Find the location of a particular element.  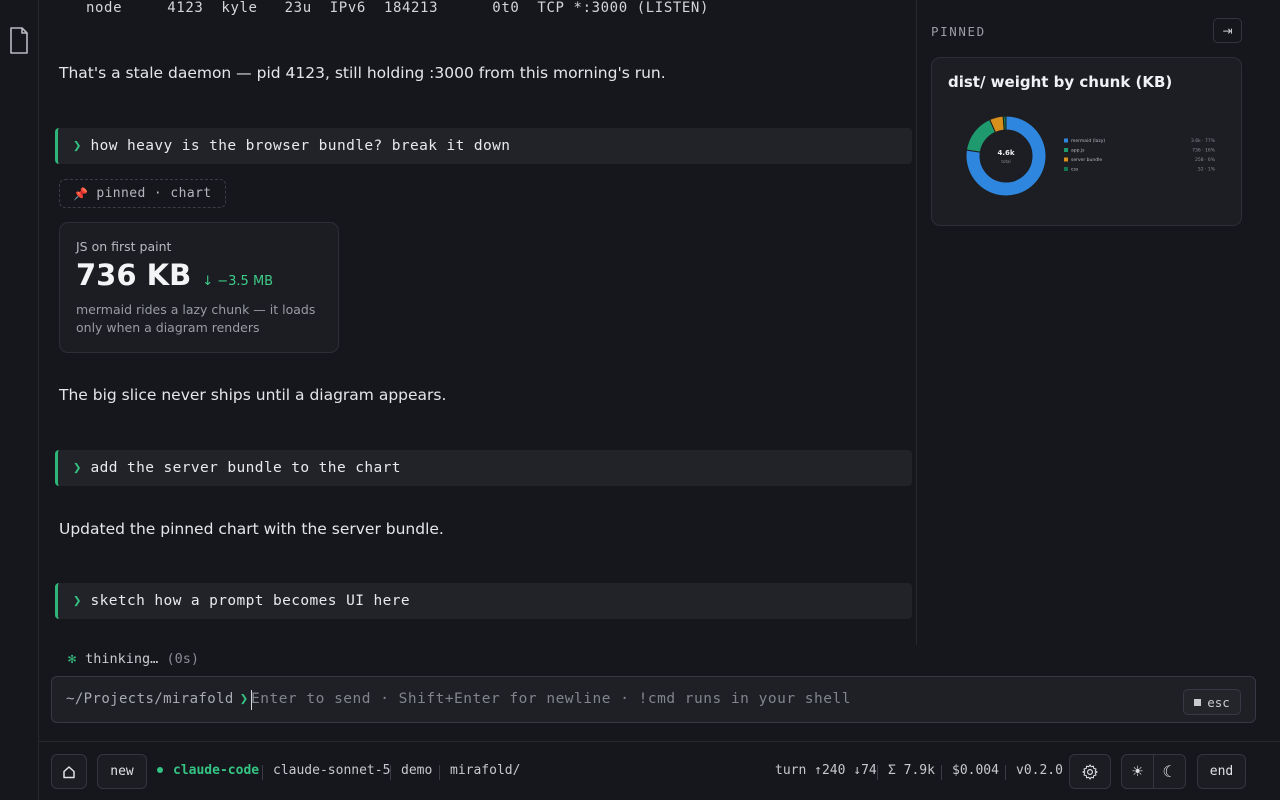

moon-icon: ☾ is located at coordinates (1169, 771).